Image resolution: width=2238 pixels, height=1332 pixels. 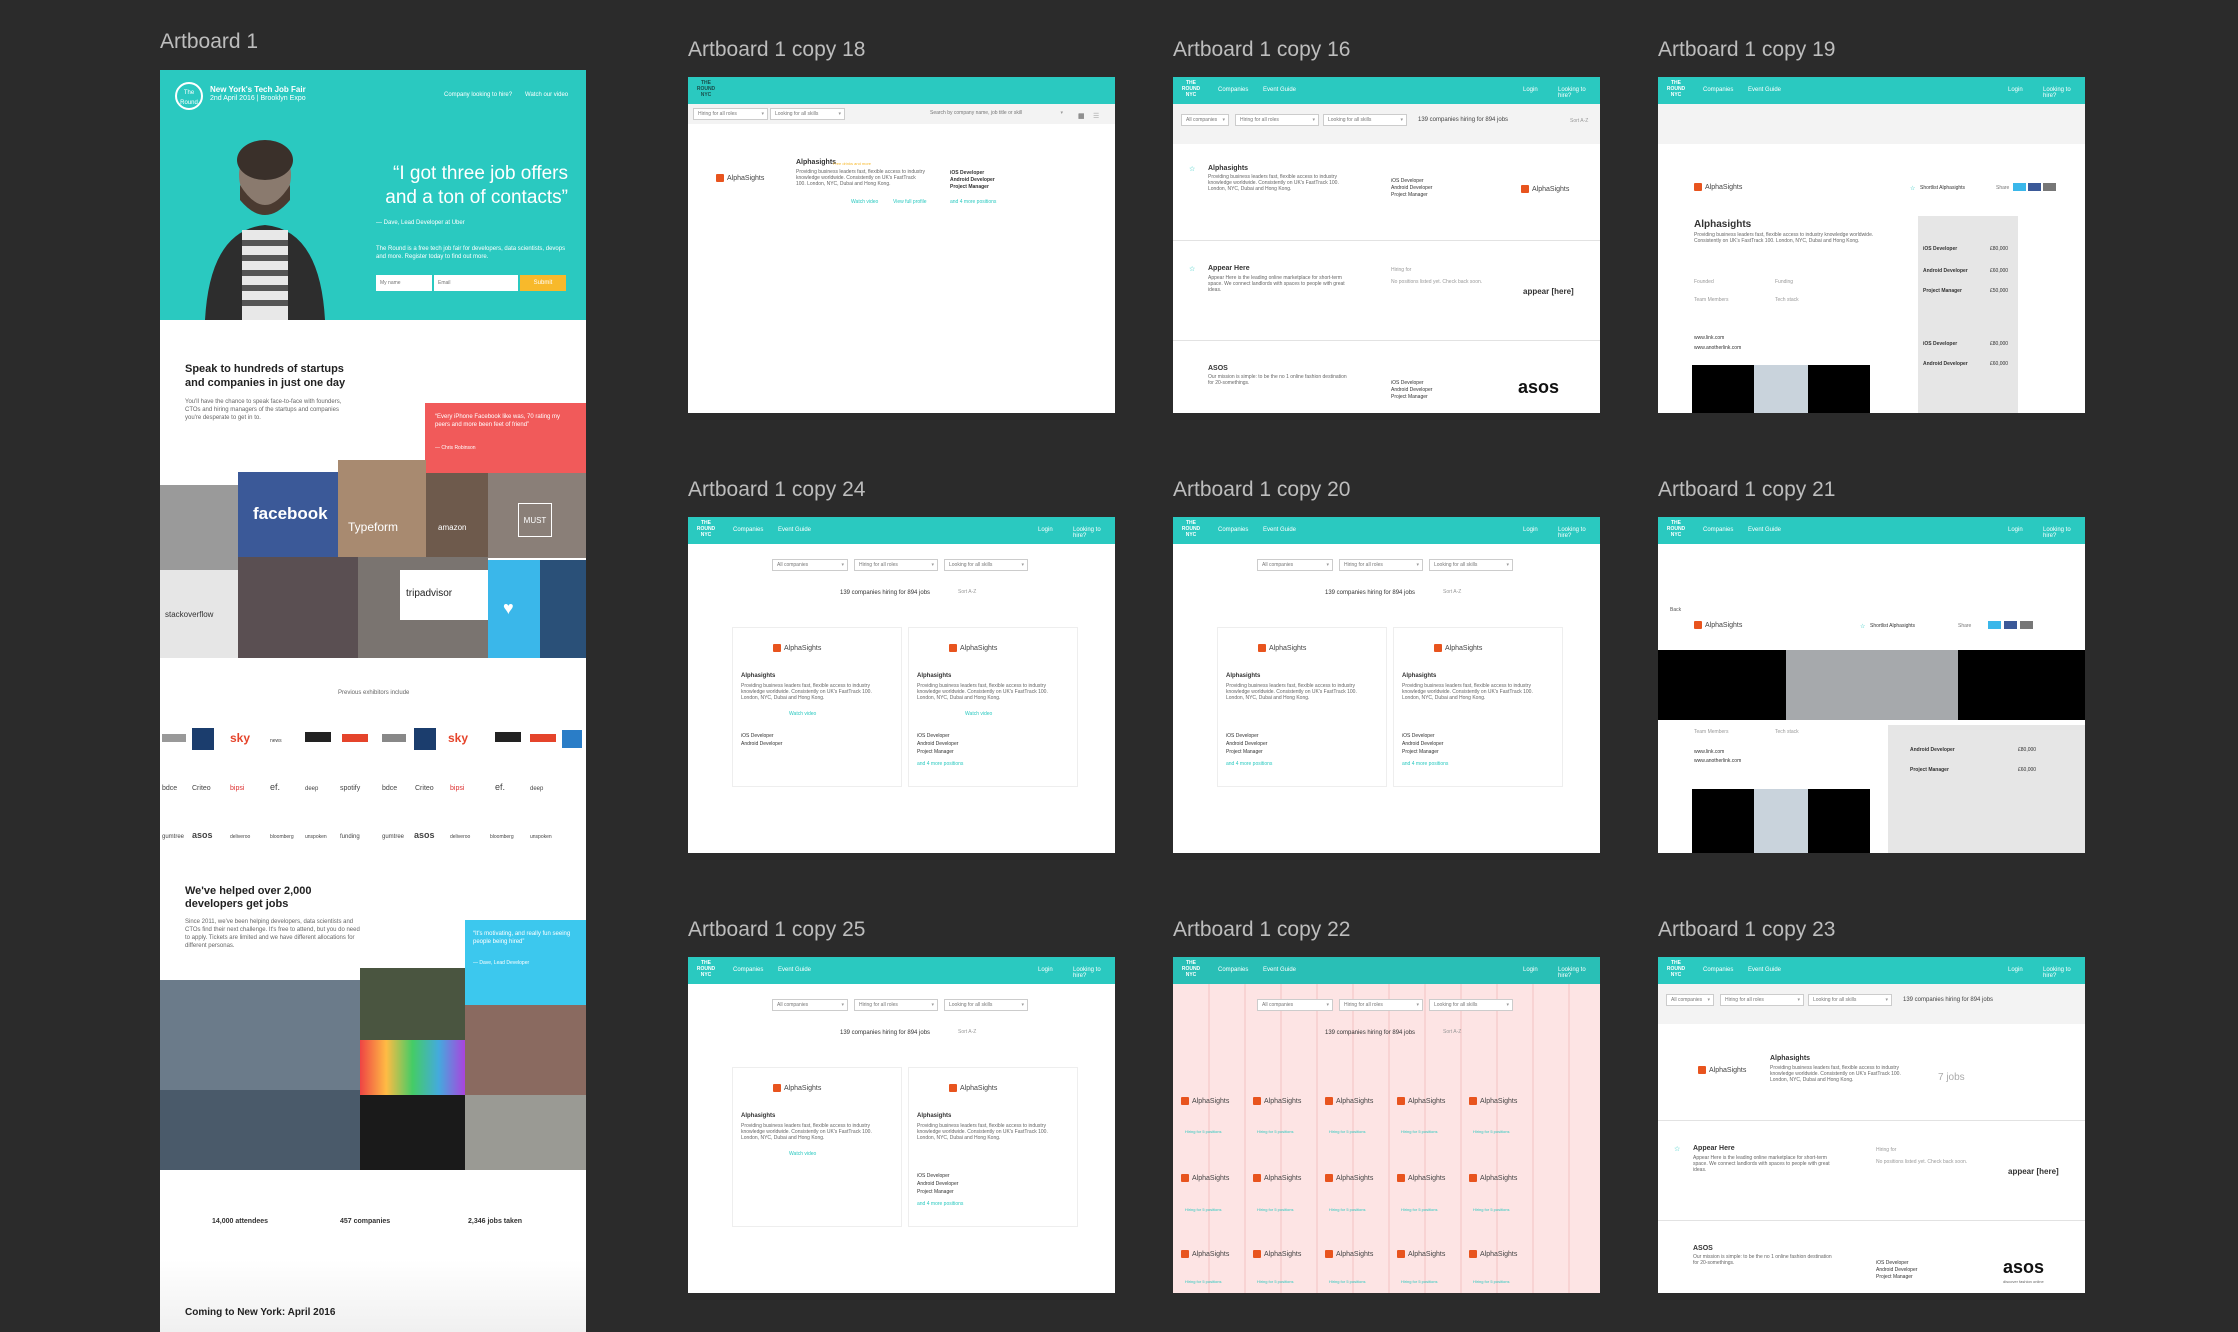 What do you see at coordinates (1942, 188) in the screenshot?
I see `shortlist-button: Shortlist Alphasights` at bounding box center [1942, 188].